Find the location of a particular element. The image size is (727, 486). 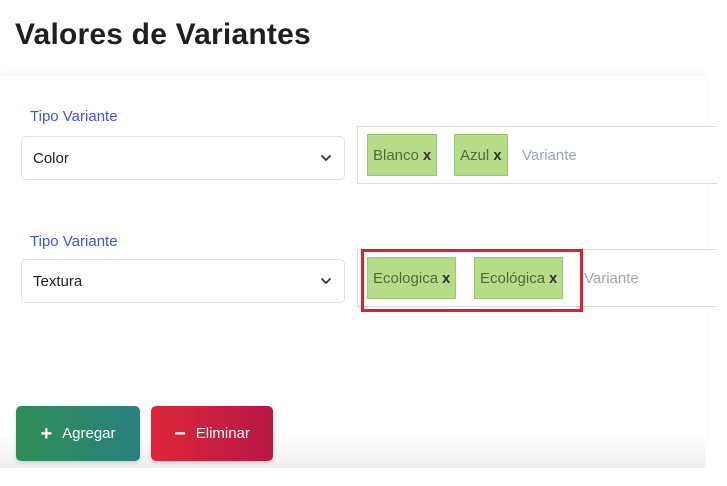

add-button-label: Agregar is located at coordinates (89, 433).